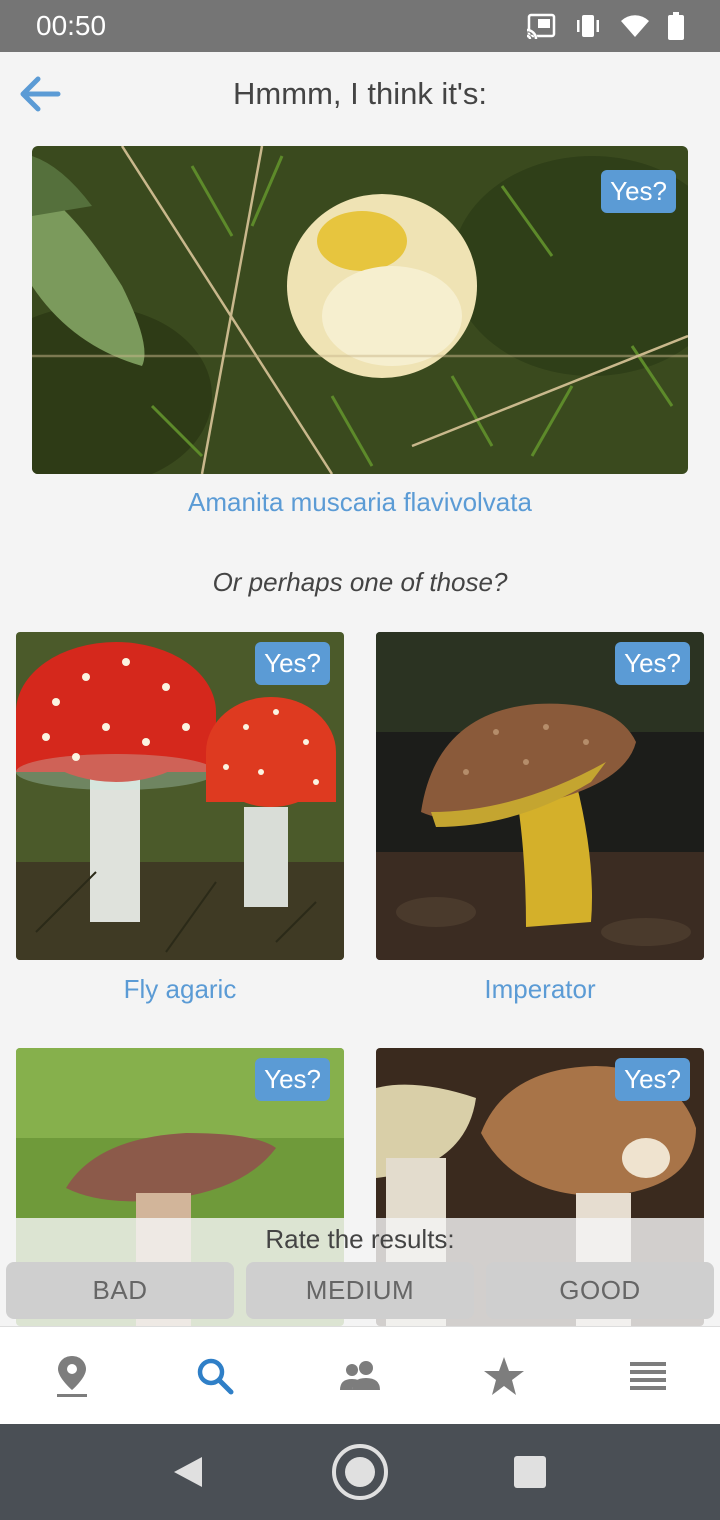 The height and width of the screenshot is (1520, 720). What do you see at coordinates (71, 25) in the screenshot?
I see `status-time: 00:50` at bounding box center [71, 25].